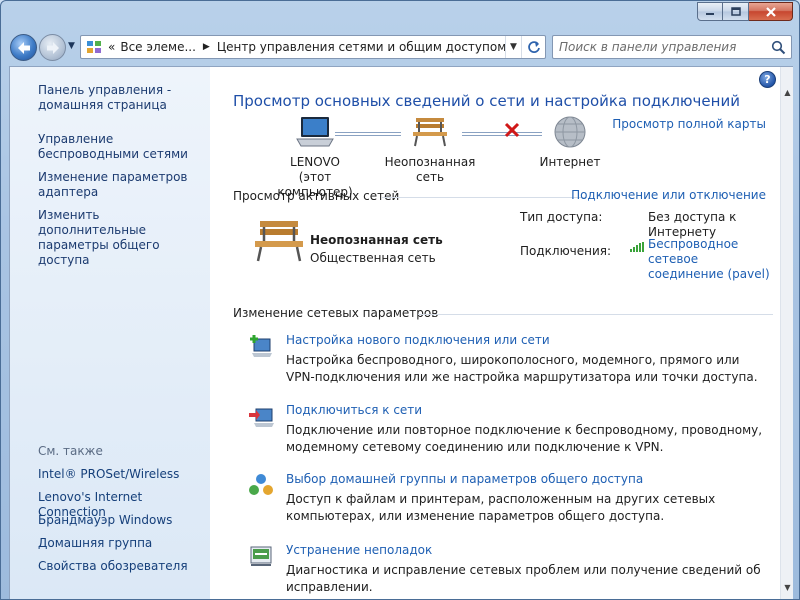 The height and width of the screenshot is (600, 800). I want to click on maximize-button, so click(736, 11).